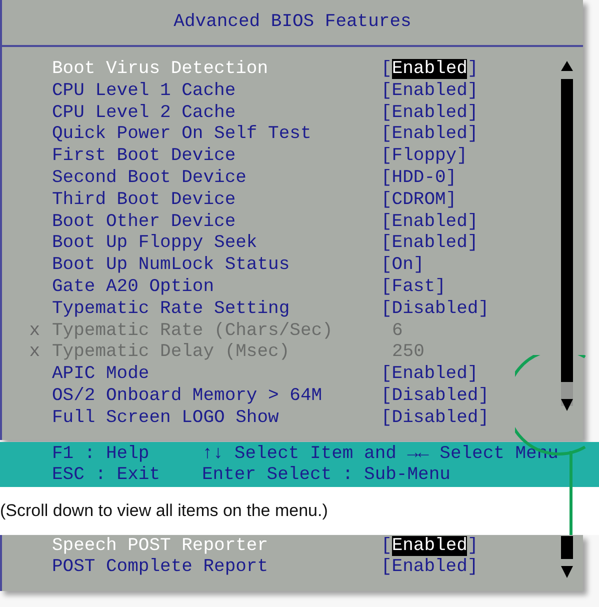  What do you see at coordinates (293, 22) in the screenshot?
I see `screen-title: Advanced BIOS Features` at bounding box center [293, 22].